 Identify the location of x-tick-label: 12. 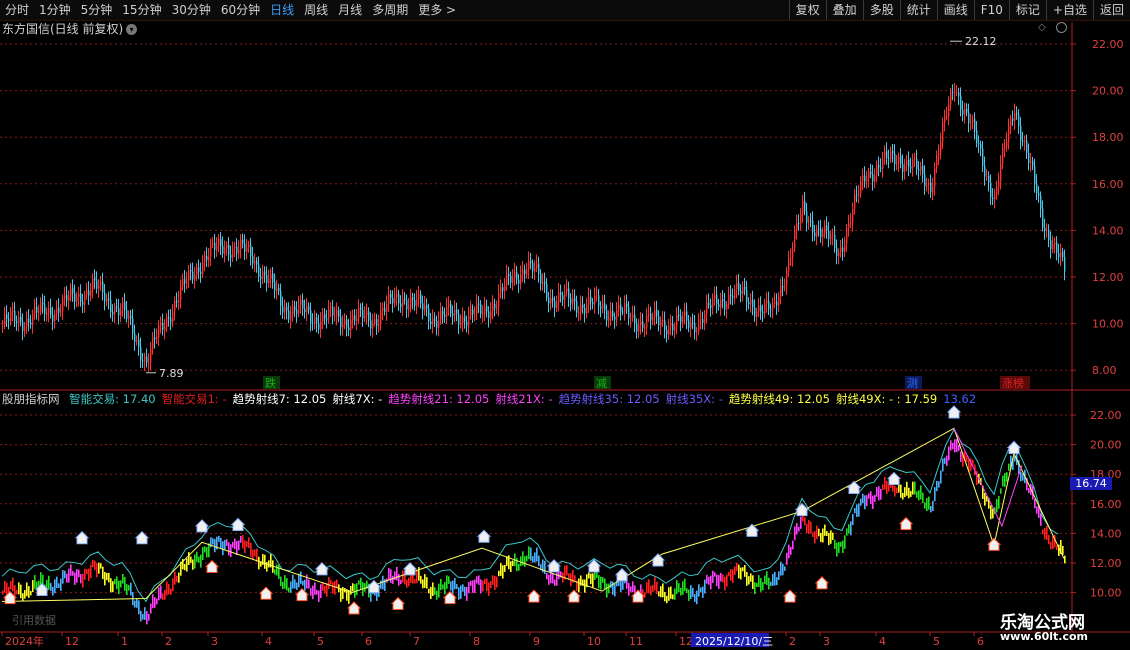
(686, 641).